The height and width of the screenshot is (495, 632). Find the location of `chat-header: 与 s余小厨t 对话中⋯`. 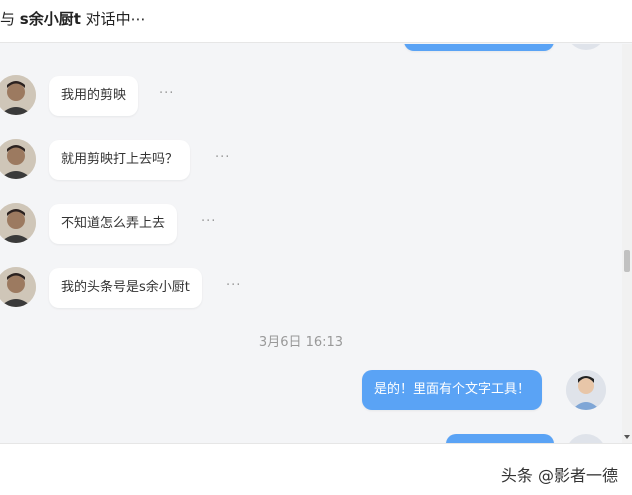

chat-header: 与 s余小厨t 对话中⋯ is located at coordinates (316, 21).